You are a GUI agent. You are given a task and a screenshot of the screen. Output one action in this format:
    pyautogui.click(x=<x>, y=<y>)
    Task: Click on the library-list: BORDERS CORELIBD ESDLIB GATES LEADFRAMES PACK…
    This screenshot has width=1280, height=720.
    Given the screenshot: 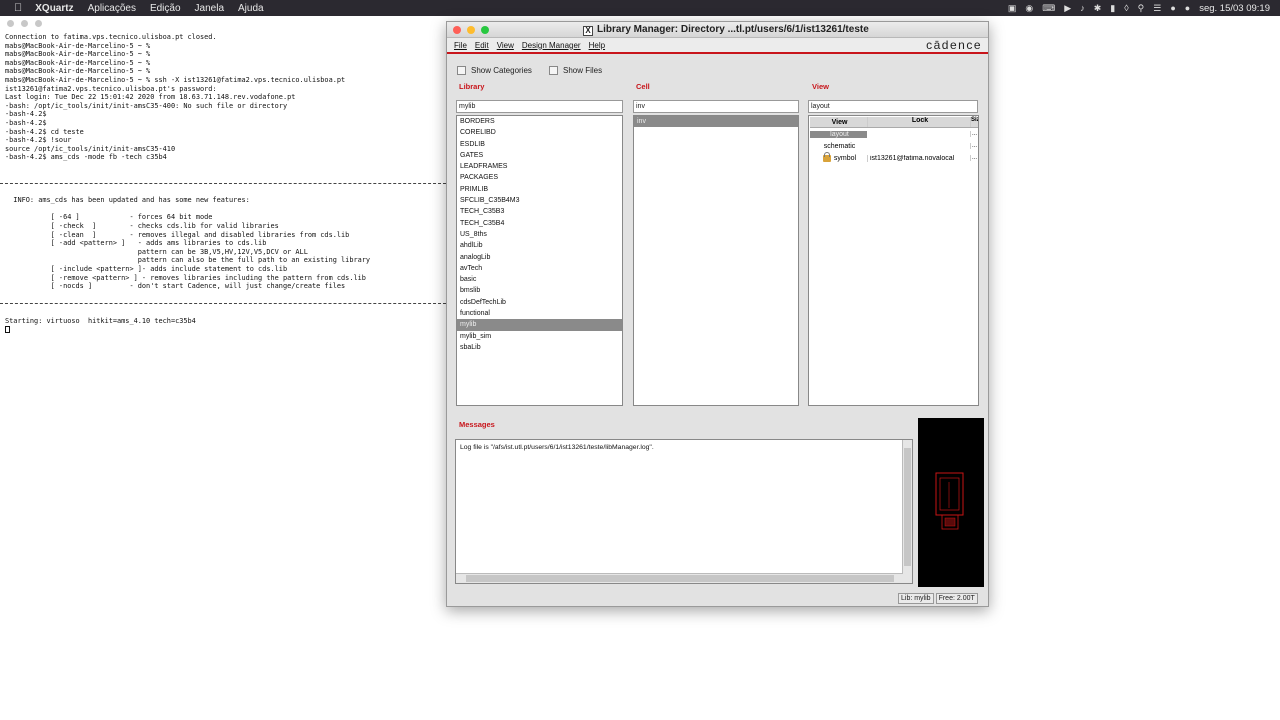 What is the action you would take?
    pyautogui.click(x=539, y=260)
    